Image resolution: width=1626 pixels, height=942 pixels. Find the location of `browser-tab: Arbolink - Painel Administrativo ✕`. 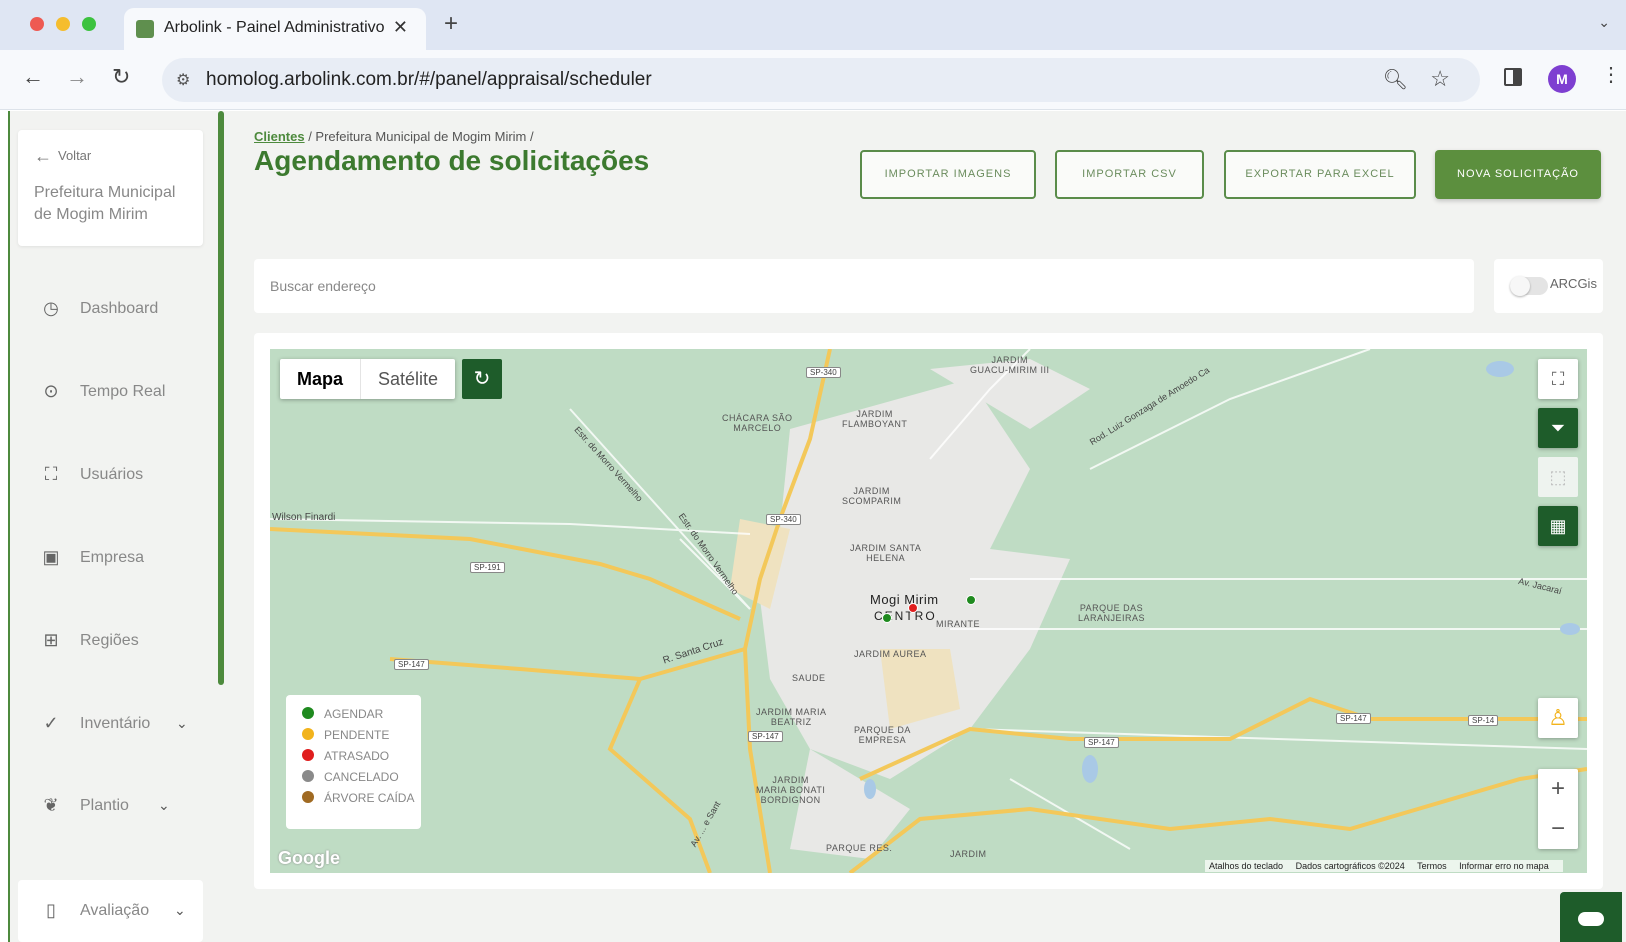

browser-tab: Arbolink - Painel Administrativo ✕ is located at coordinates (275, 29).